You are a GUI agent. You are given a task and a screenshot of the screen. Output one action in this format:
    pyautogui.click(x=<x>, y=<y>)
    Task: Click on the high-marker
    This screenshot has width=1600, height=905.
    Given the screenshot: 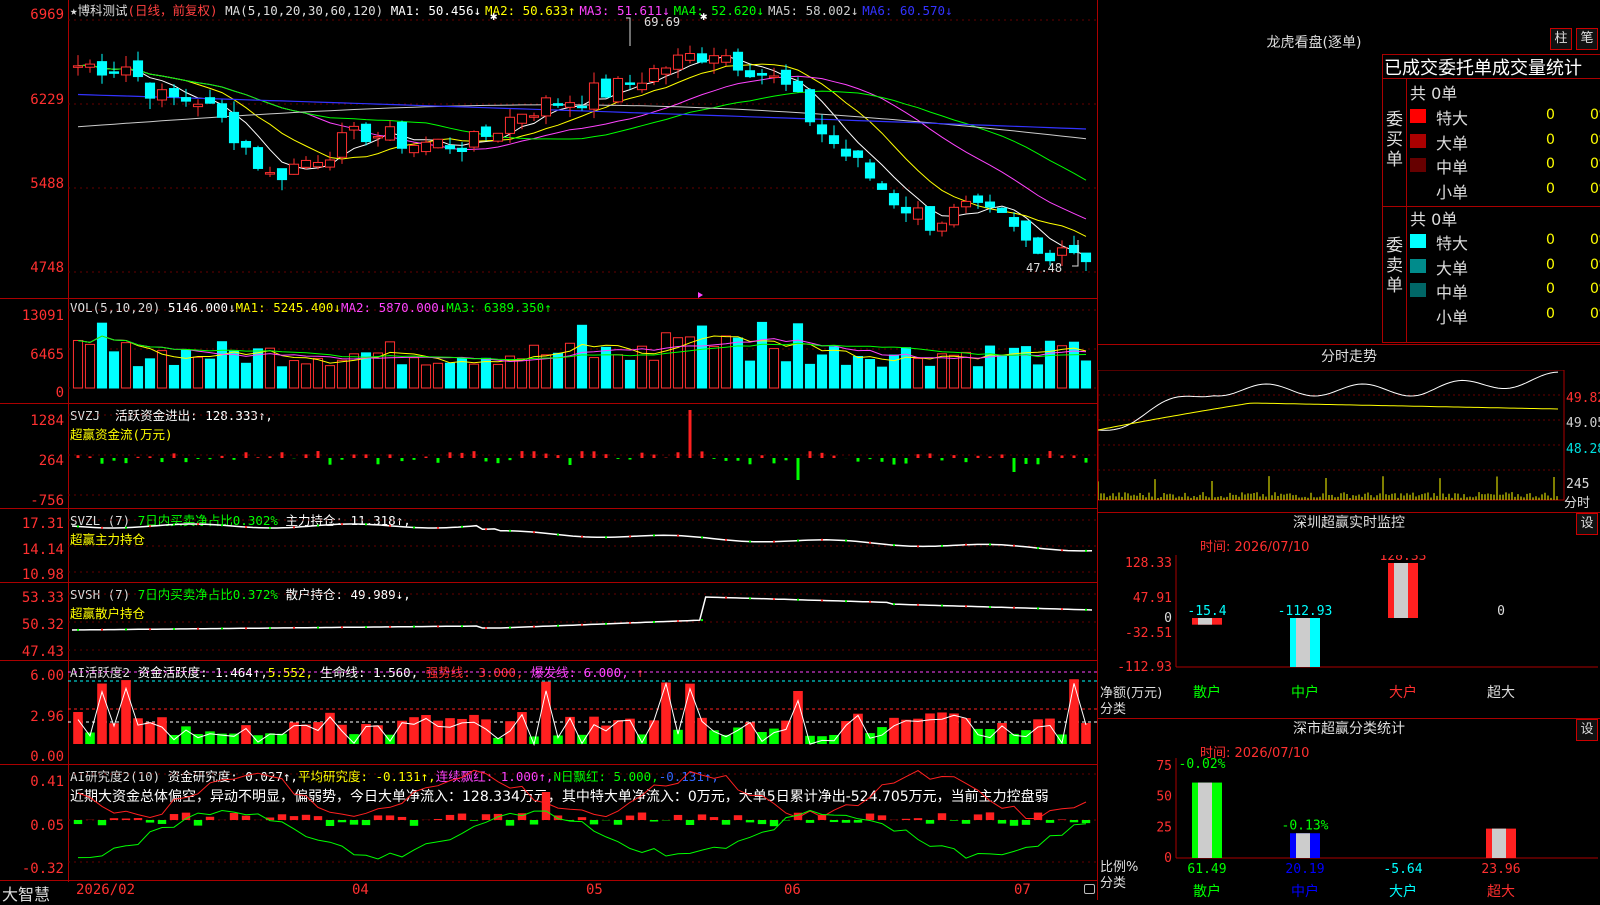 What is the action you would take?
    pyautogui.click(x=628, y=32)
    